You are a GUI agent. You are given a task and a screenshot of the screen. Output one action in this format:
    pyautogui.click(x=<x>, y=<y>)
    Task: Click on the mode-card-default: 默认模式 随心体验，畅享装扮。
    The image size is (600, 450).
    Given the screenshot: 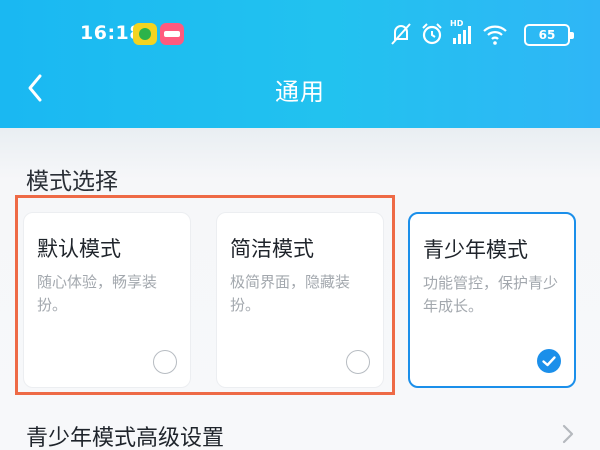 What is the action you would take?
    pyautogui.click(x=107, y=300)
    